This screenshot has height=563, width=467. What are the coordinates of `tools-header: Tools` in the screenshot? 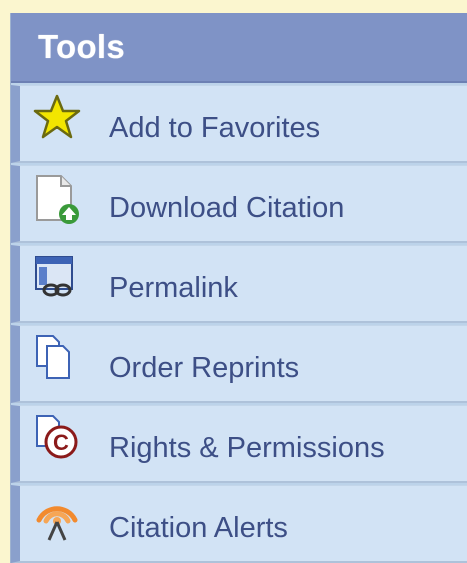 It's located at (239, 48).